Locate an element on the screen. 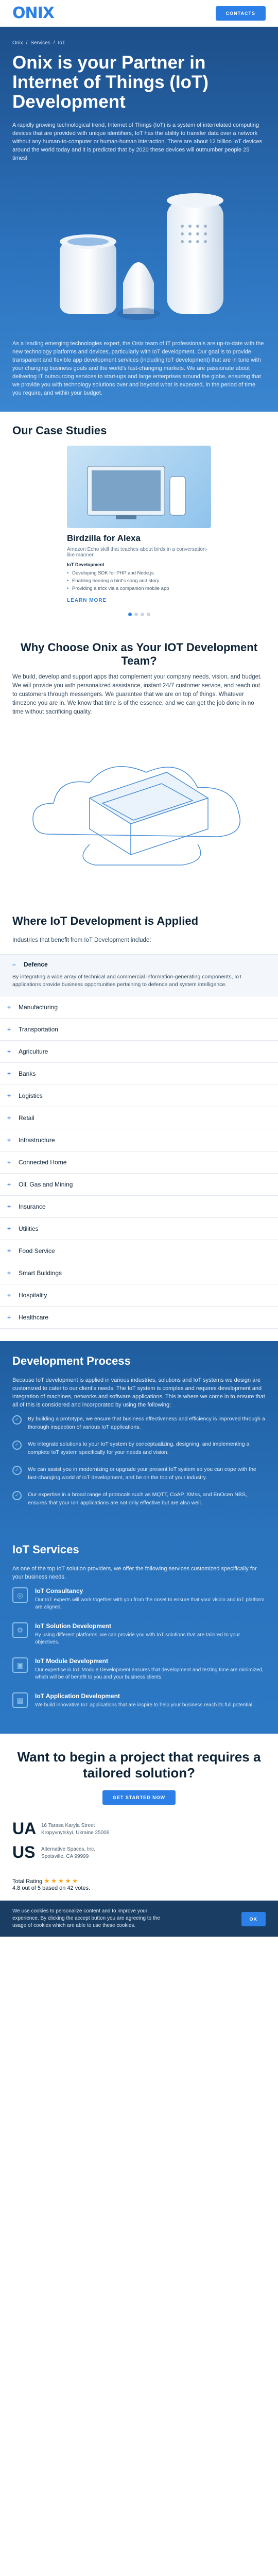 This screenshot has width=278, height=2576. accordion-item: + Agriculture is located at coordinates (139, 1052).